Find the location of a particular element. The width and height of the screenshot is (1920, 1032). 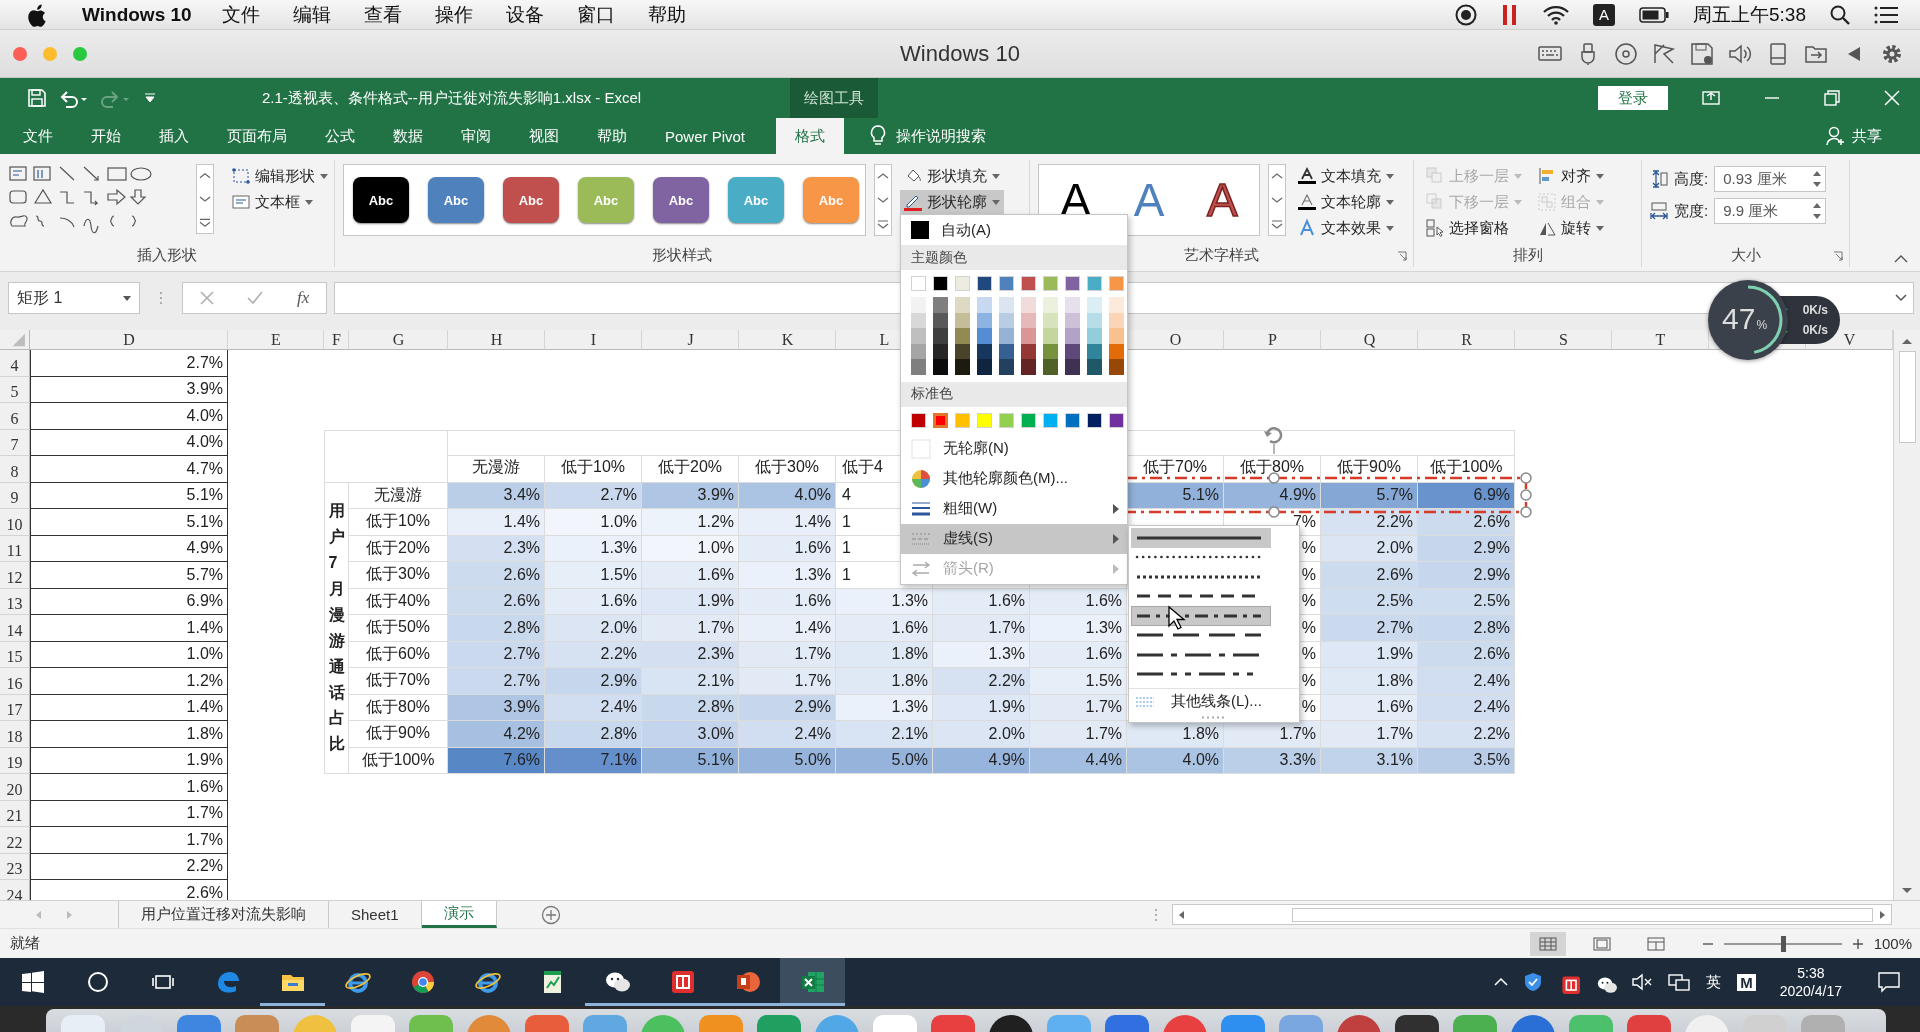

table-cell: 3.5% is located at coordinates (1466, 760).